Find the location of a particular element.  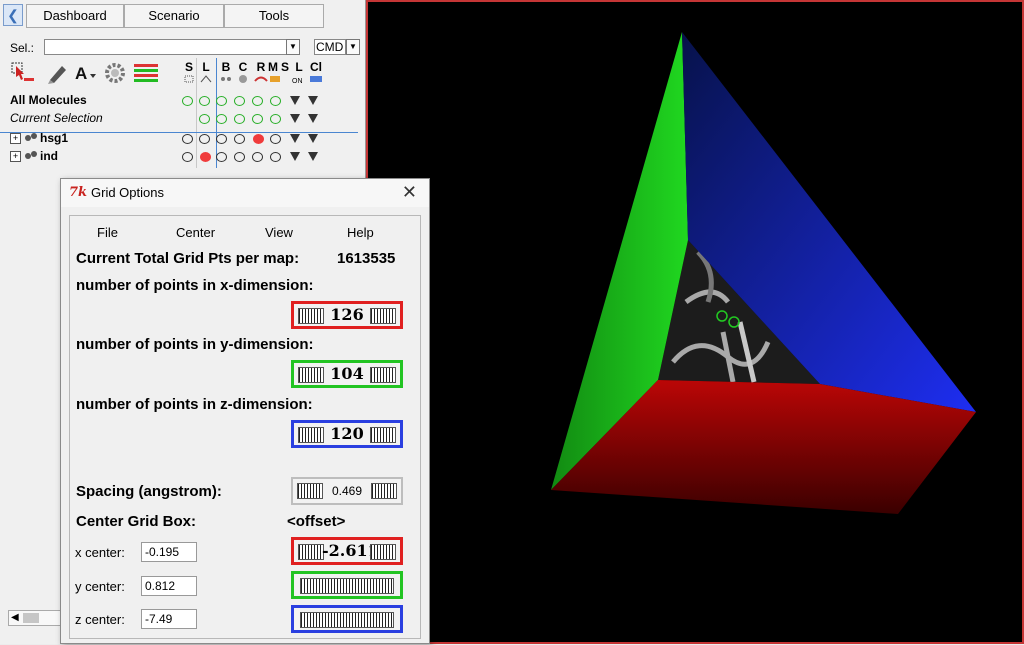

z-offset-thumbwheel is located at coordinates (347, 619).